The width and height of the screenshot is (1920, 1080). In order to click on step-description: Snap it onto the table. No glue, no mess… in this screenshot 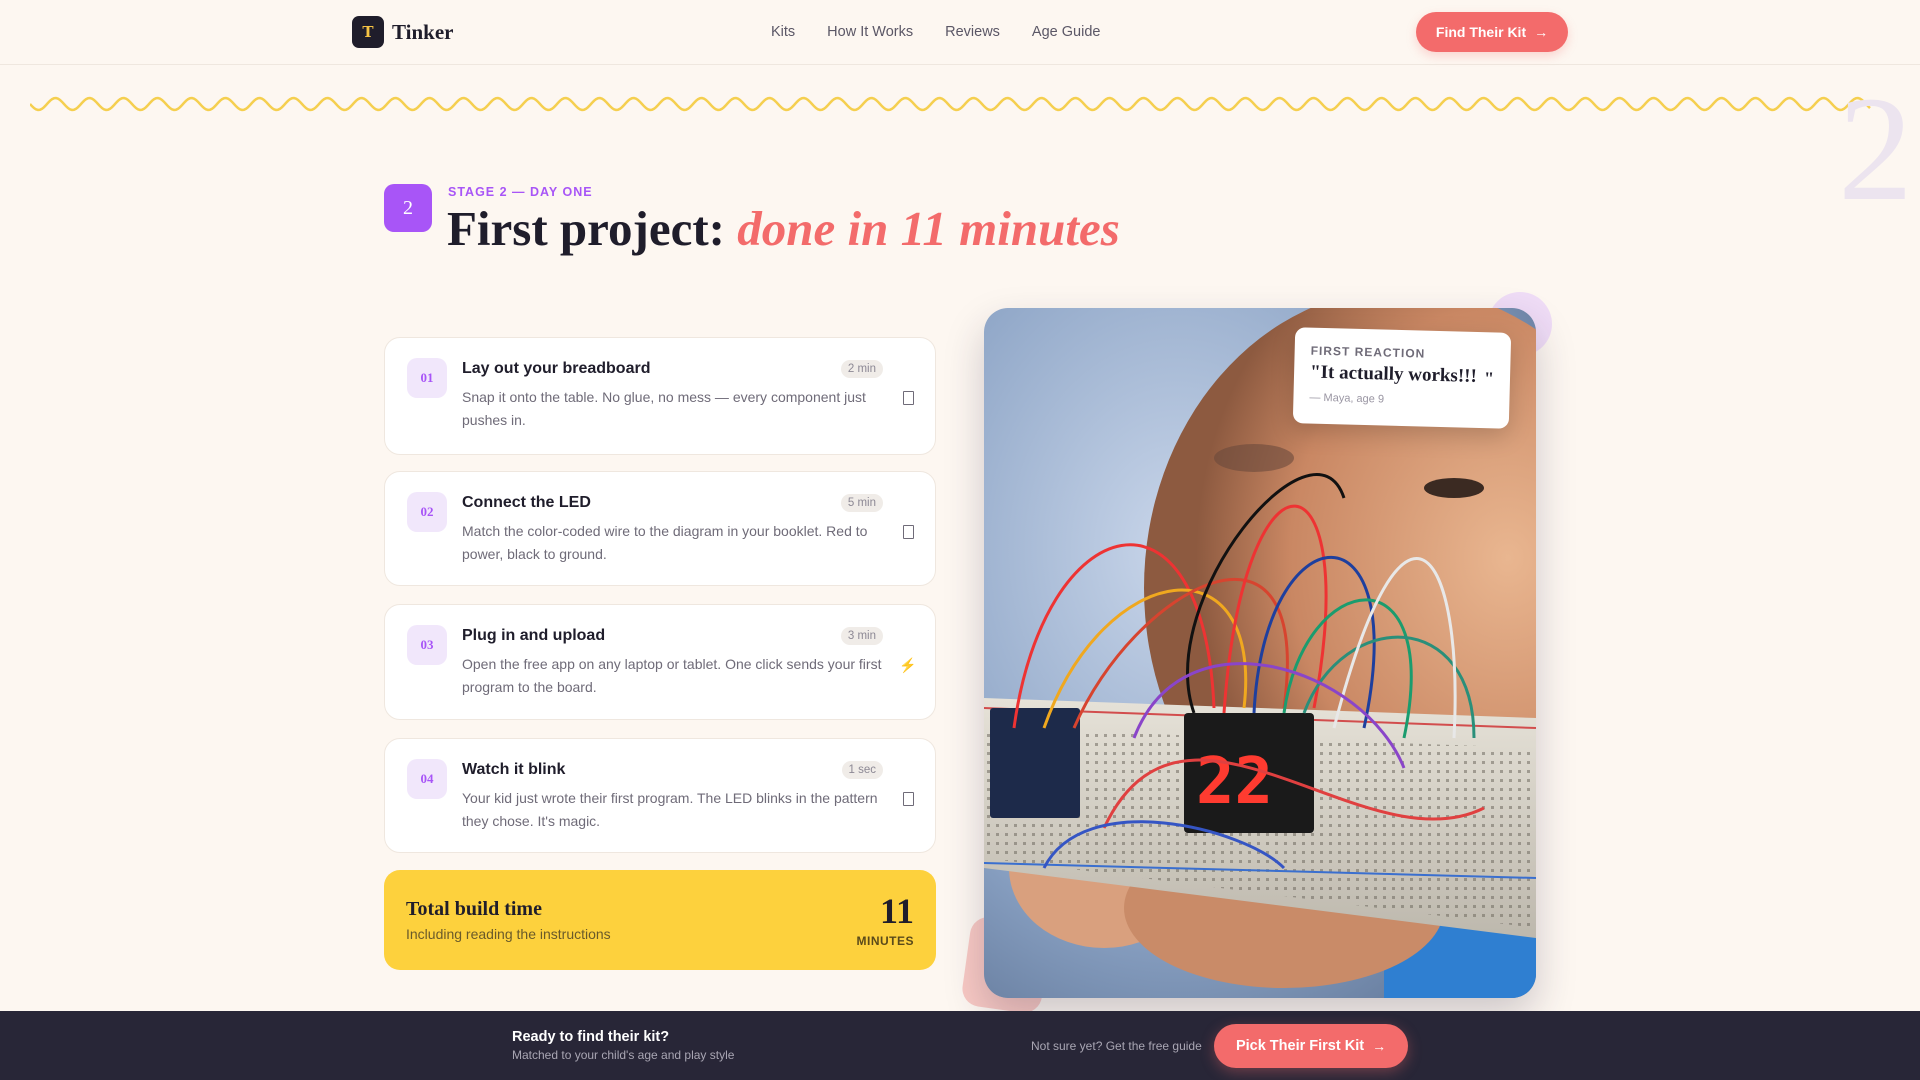, I will do `click(664, 408)`.